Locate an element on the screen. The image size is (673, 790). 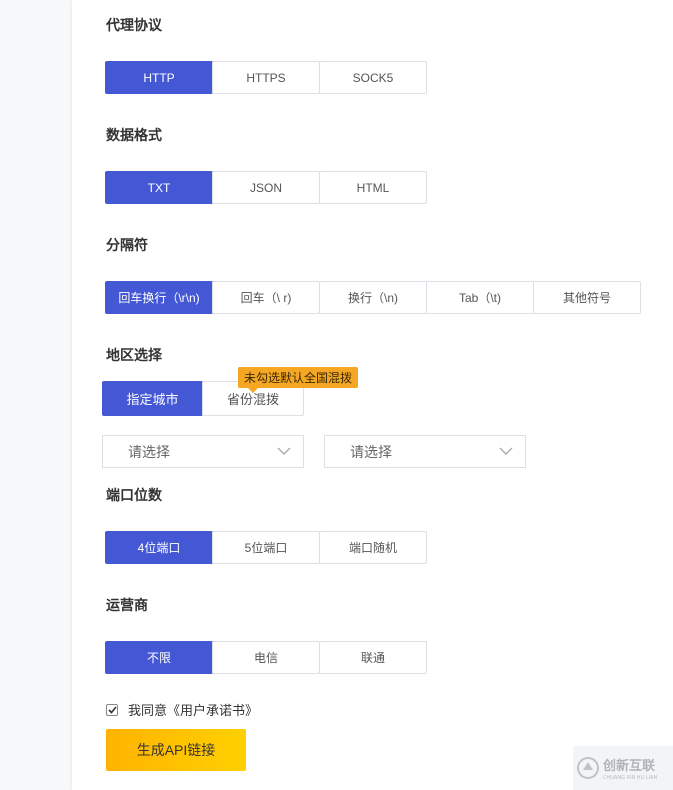
agreement-row: 我同意 《用户承诺书》 is located at coordinates (182, 709).